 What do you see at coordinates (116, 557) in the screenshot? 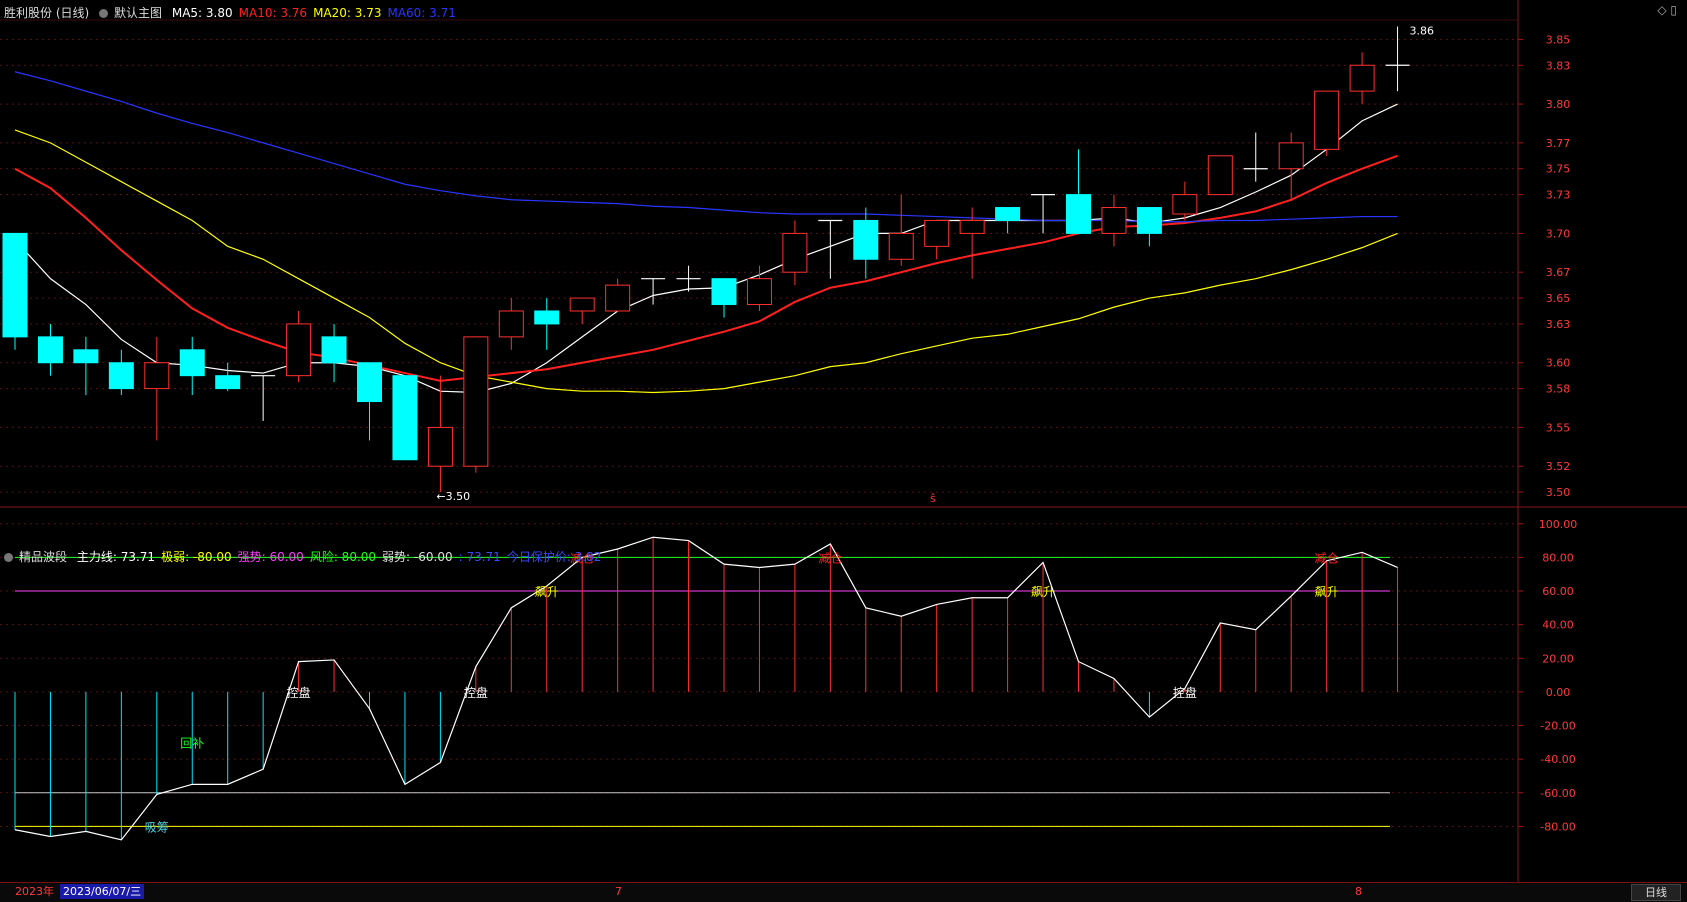
I see `indicator-legend-item: 主力线: 73.71` at bounding box center [116, 557].